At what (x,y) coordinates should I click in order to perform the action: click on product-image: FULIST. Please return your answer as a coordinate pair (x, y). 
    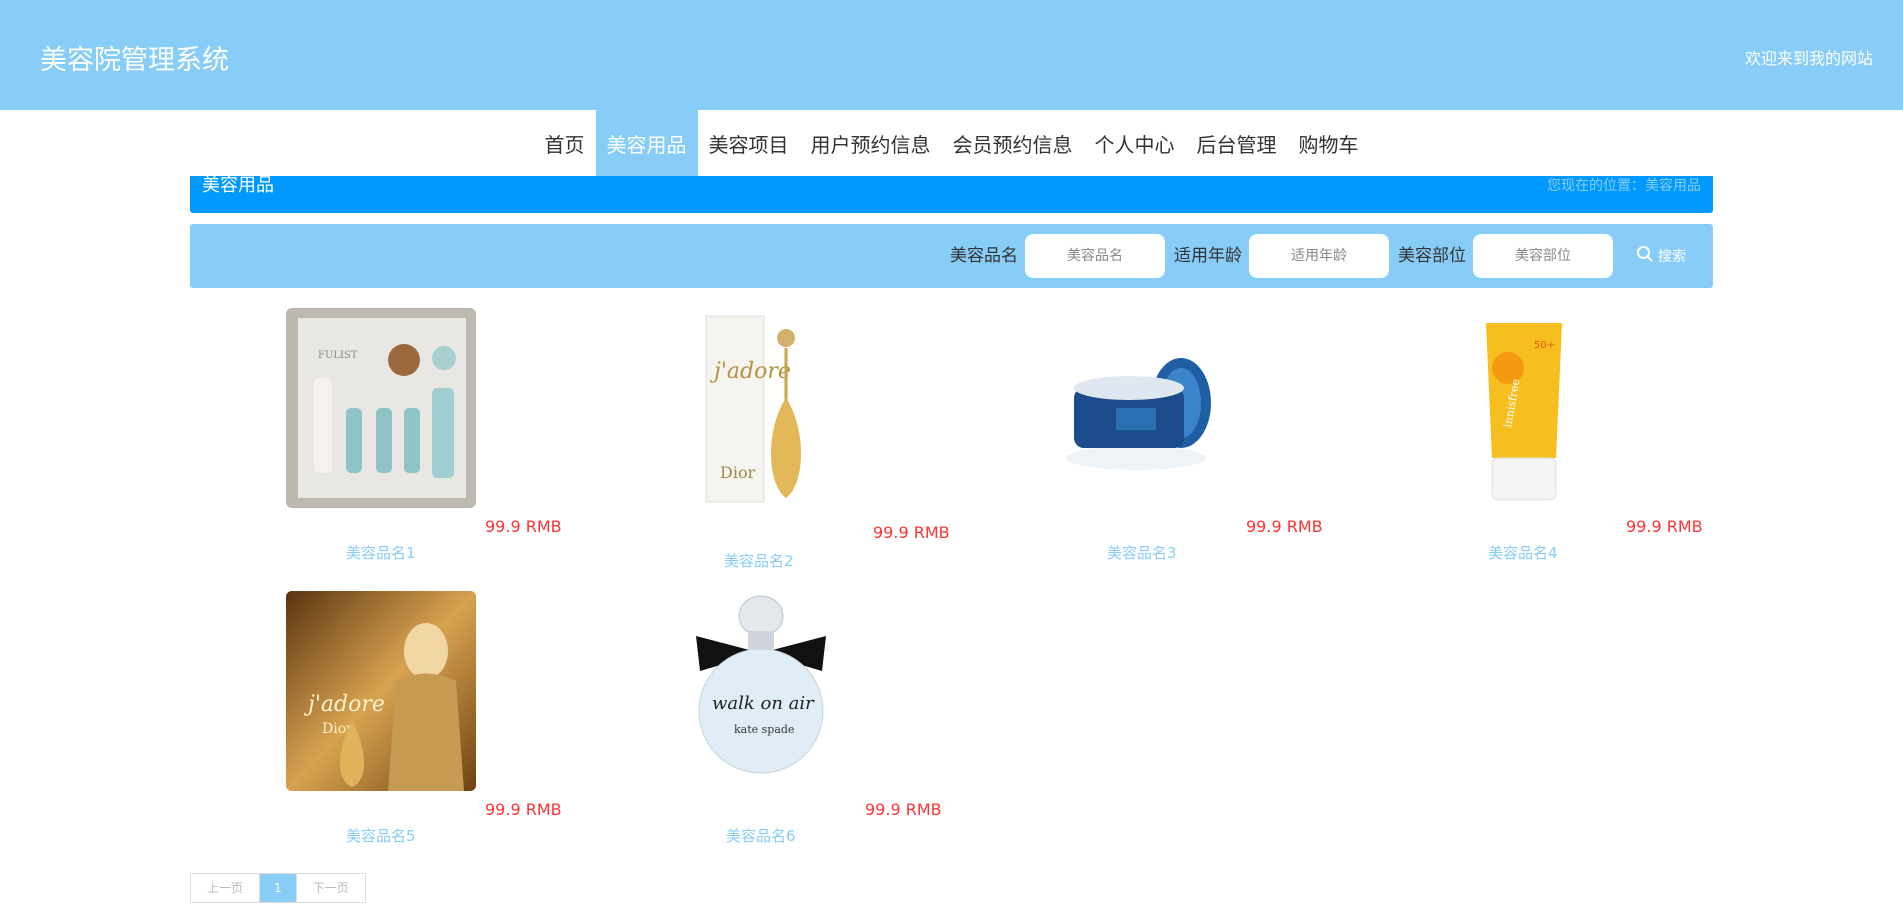
    Looking at the image, I should click on (381, 408).